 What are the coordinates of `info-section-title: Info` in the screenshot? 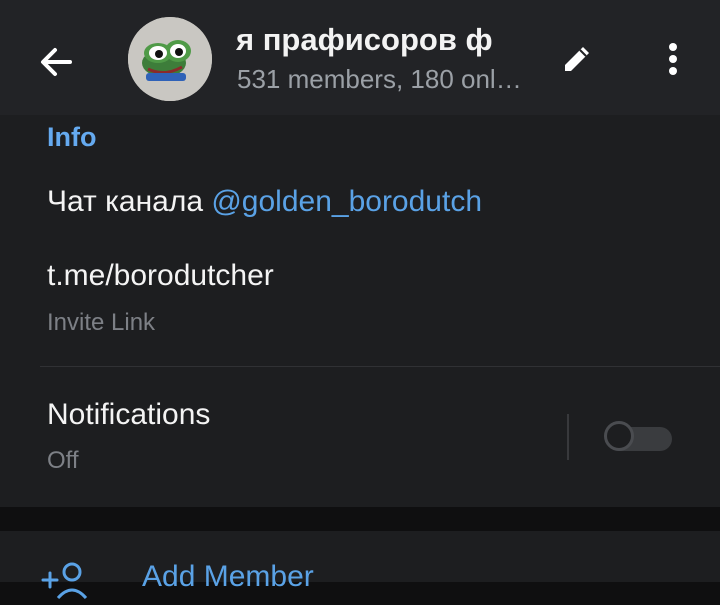 It's located at (72, 137).